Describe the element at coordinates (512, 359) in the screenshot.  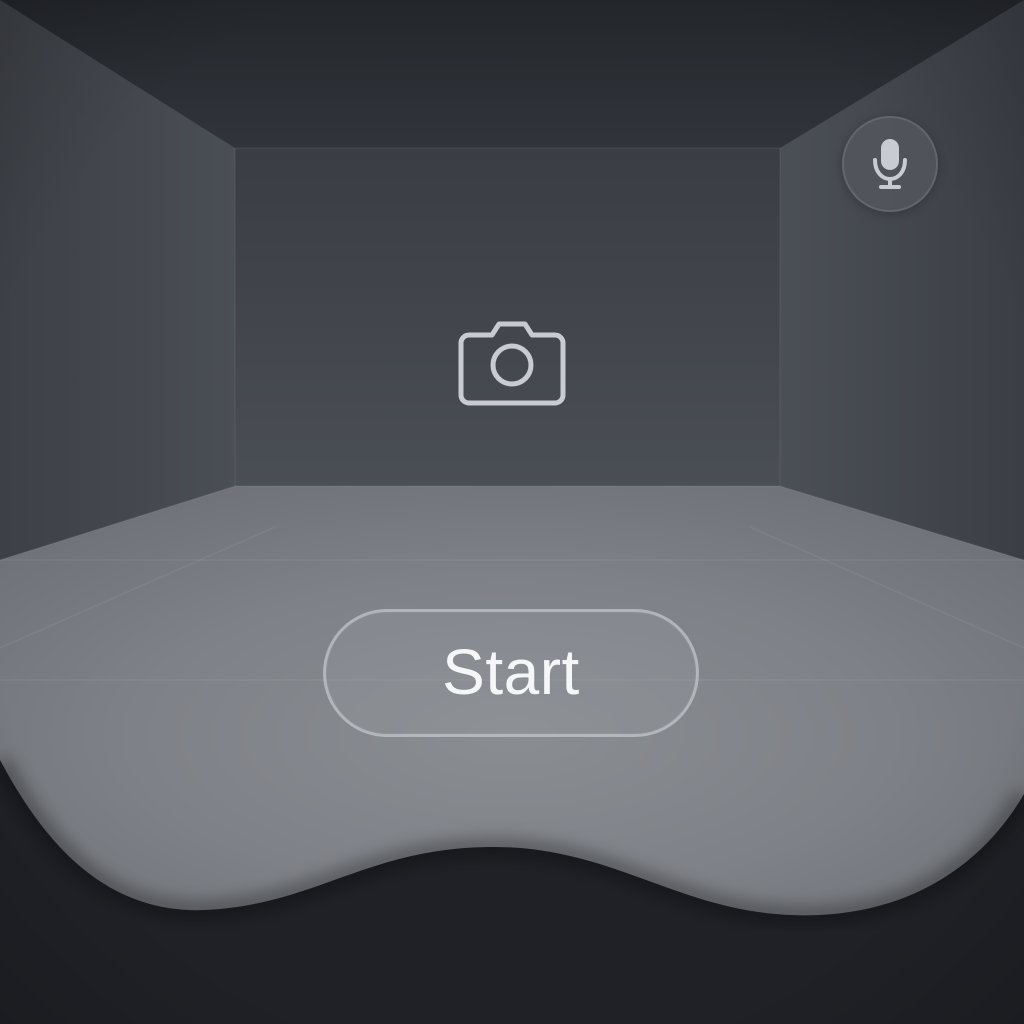
I see `camera-icon` at that location.